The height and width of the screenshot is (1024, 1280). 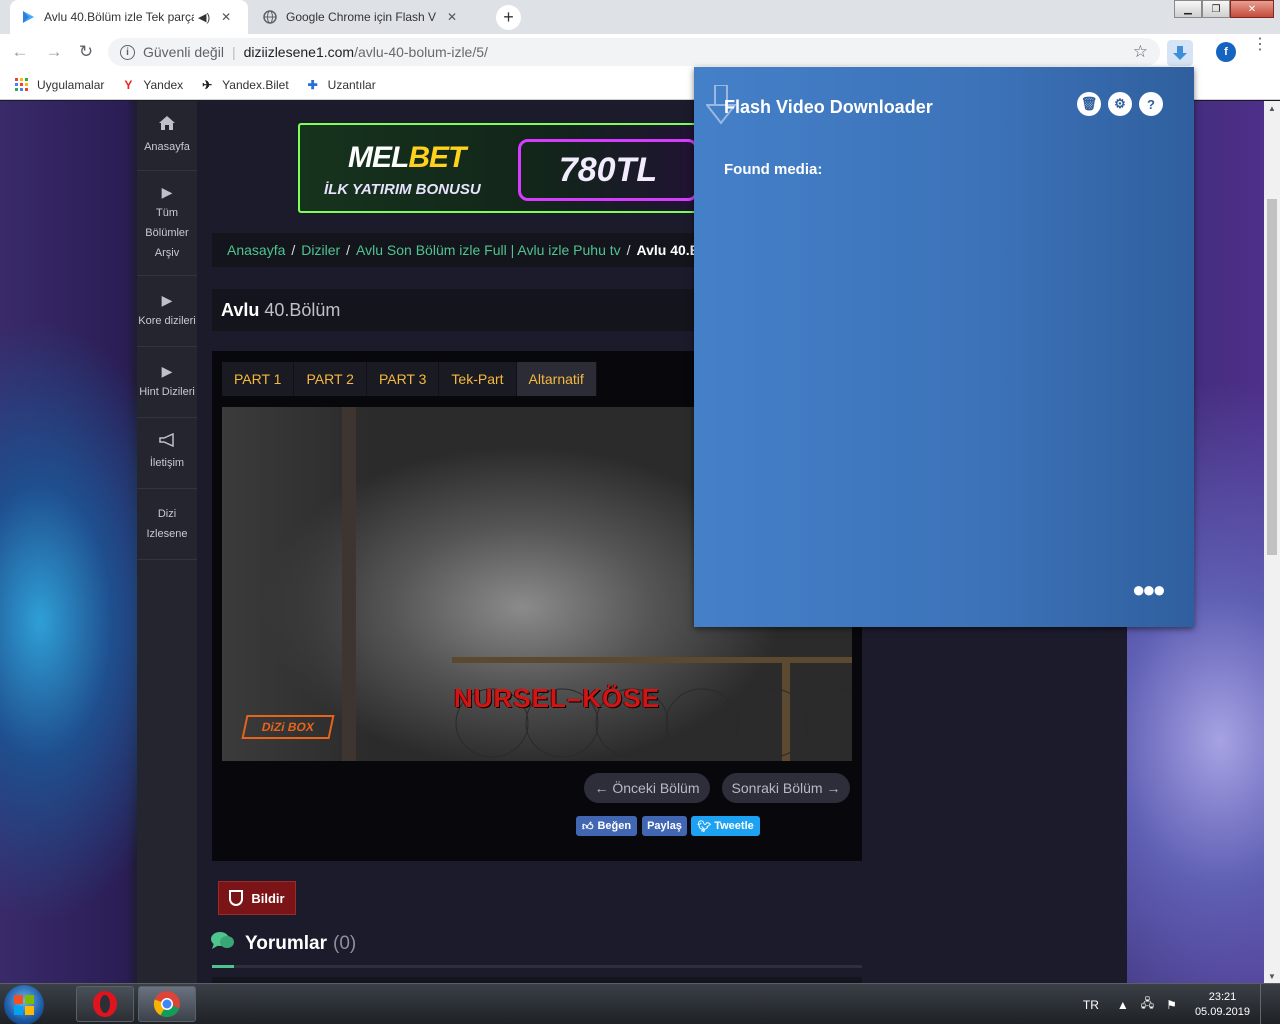 I want to click on help-icon: ?, so click(x=1151, y=104).